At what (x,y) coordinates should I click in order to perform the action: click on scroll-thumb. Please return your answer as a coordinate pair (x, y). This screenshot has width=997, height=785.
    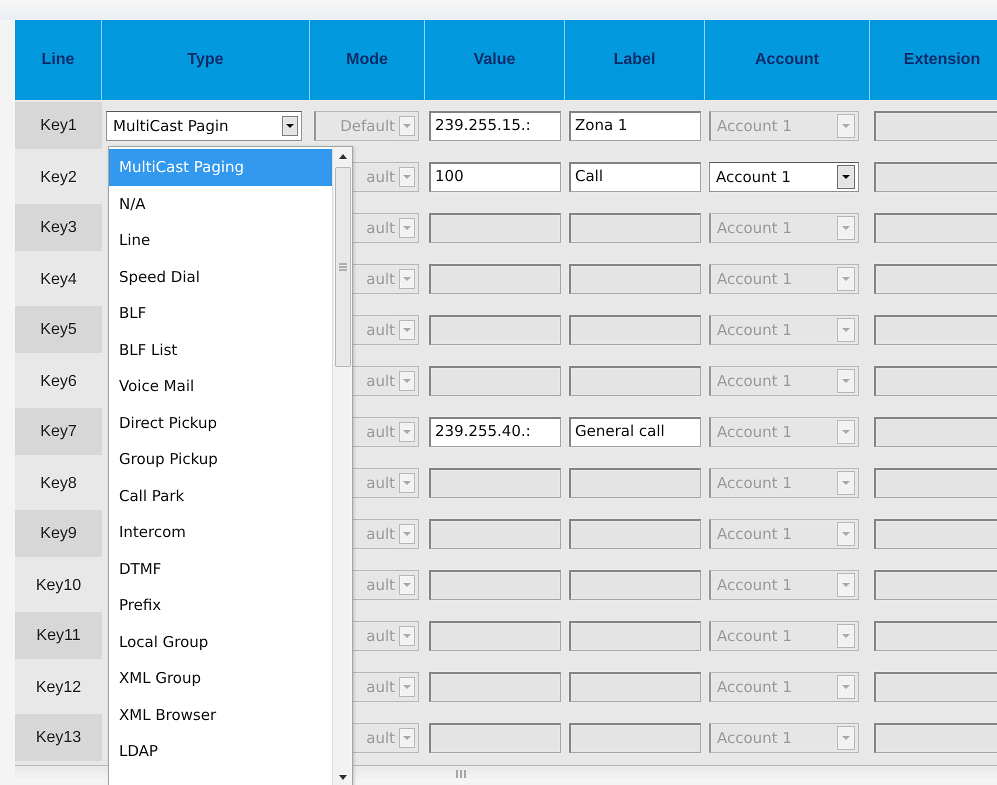
    Looking at the image, I should click on (342, 267).